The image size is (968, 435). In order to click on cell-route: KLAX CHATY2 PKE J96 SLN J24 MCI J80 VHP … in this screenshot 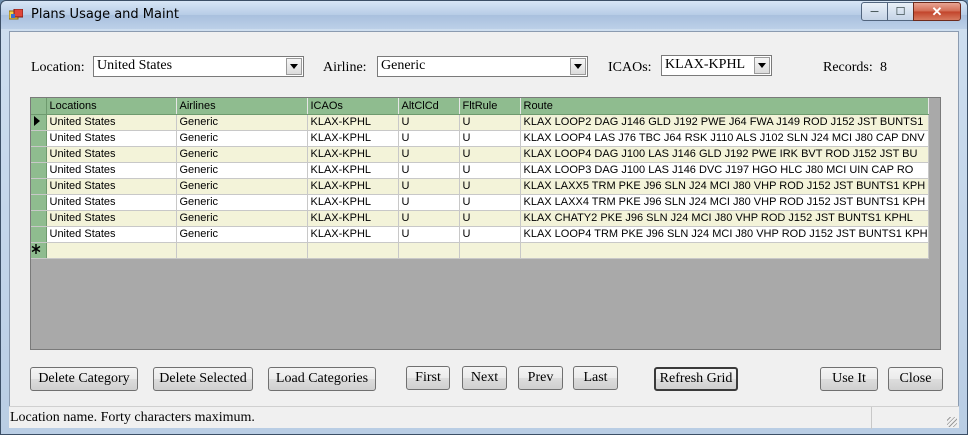, I will do `click(724, 218)`.